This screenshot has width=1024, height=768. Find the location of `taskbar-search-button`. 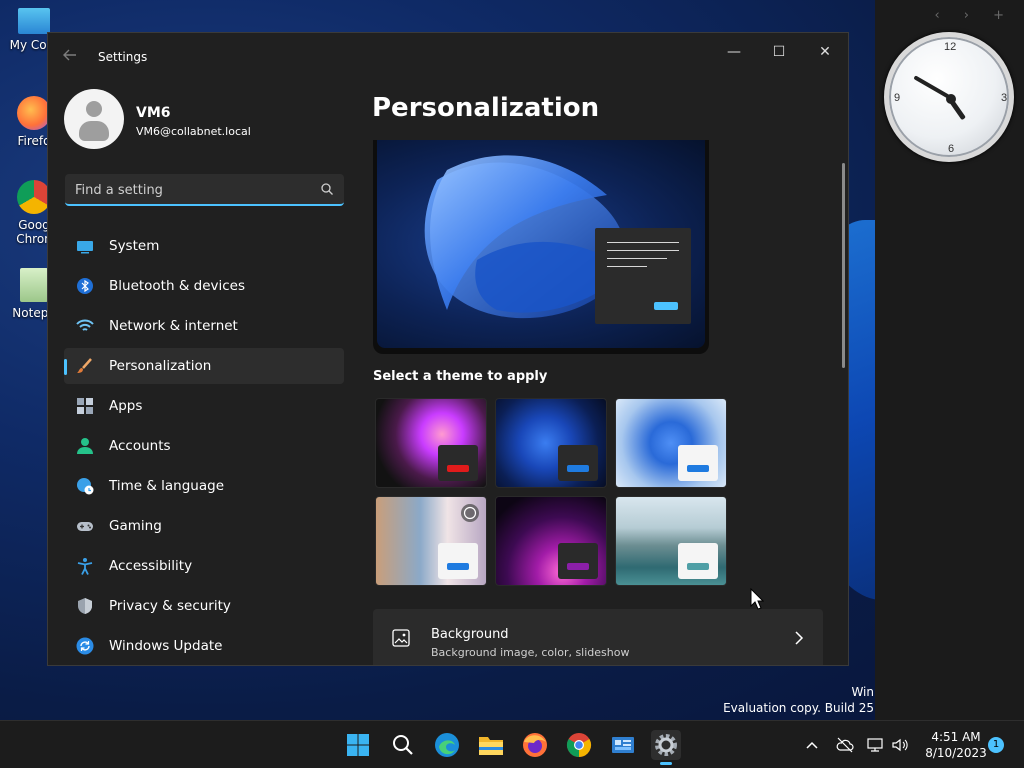

taskbar-search-button is located at coordinates (403, 745).